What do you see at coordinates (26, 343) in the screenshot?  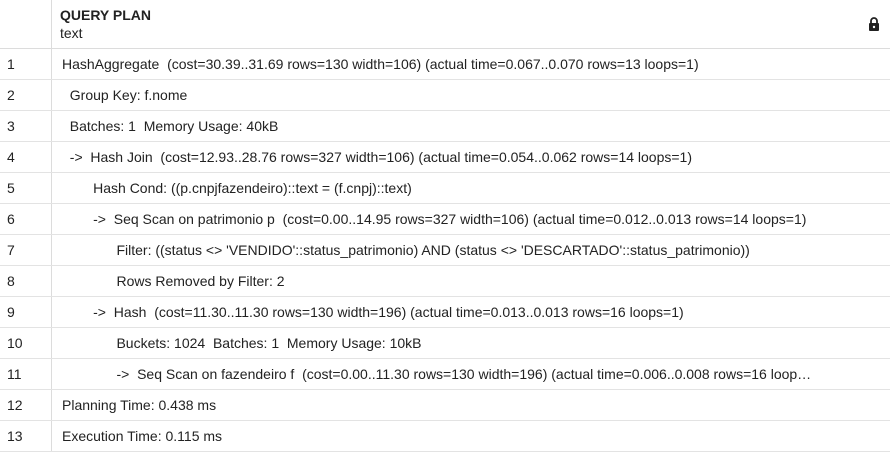 I see `row-number: 10` at bounding box center [26, 343].